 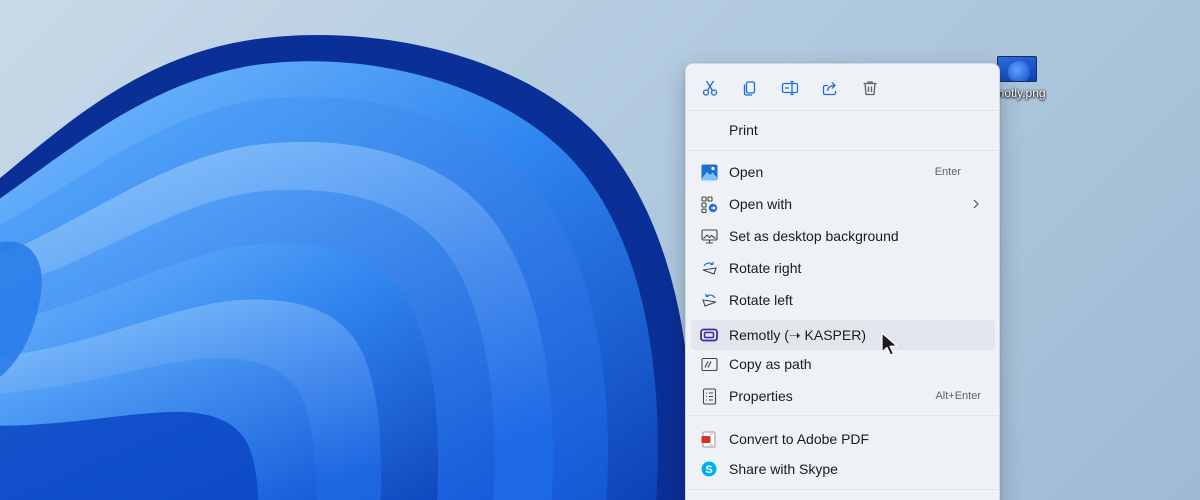 I want to click on mouse-cursor-icon, so click(x=889, y=344).